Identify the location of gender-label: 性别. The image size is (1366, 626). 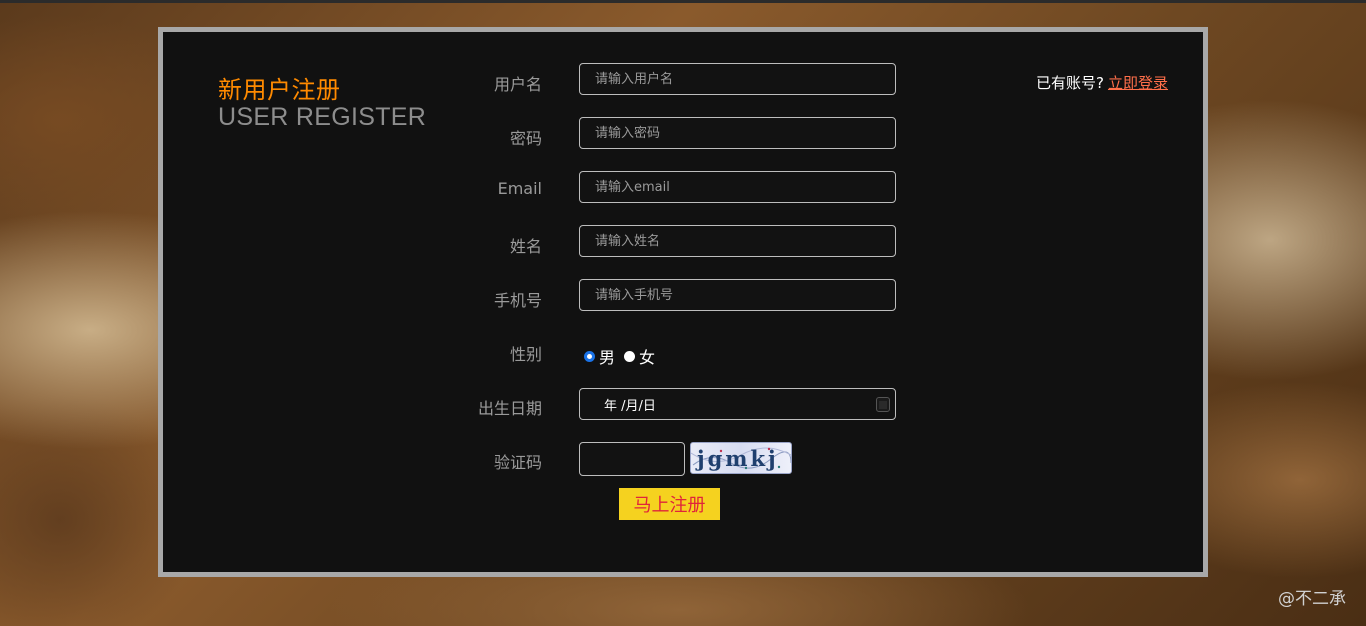
(525, 354).